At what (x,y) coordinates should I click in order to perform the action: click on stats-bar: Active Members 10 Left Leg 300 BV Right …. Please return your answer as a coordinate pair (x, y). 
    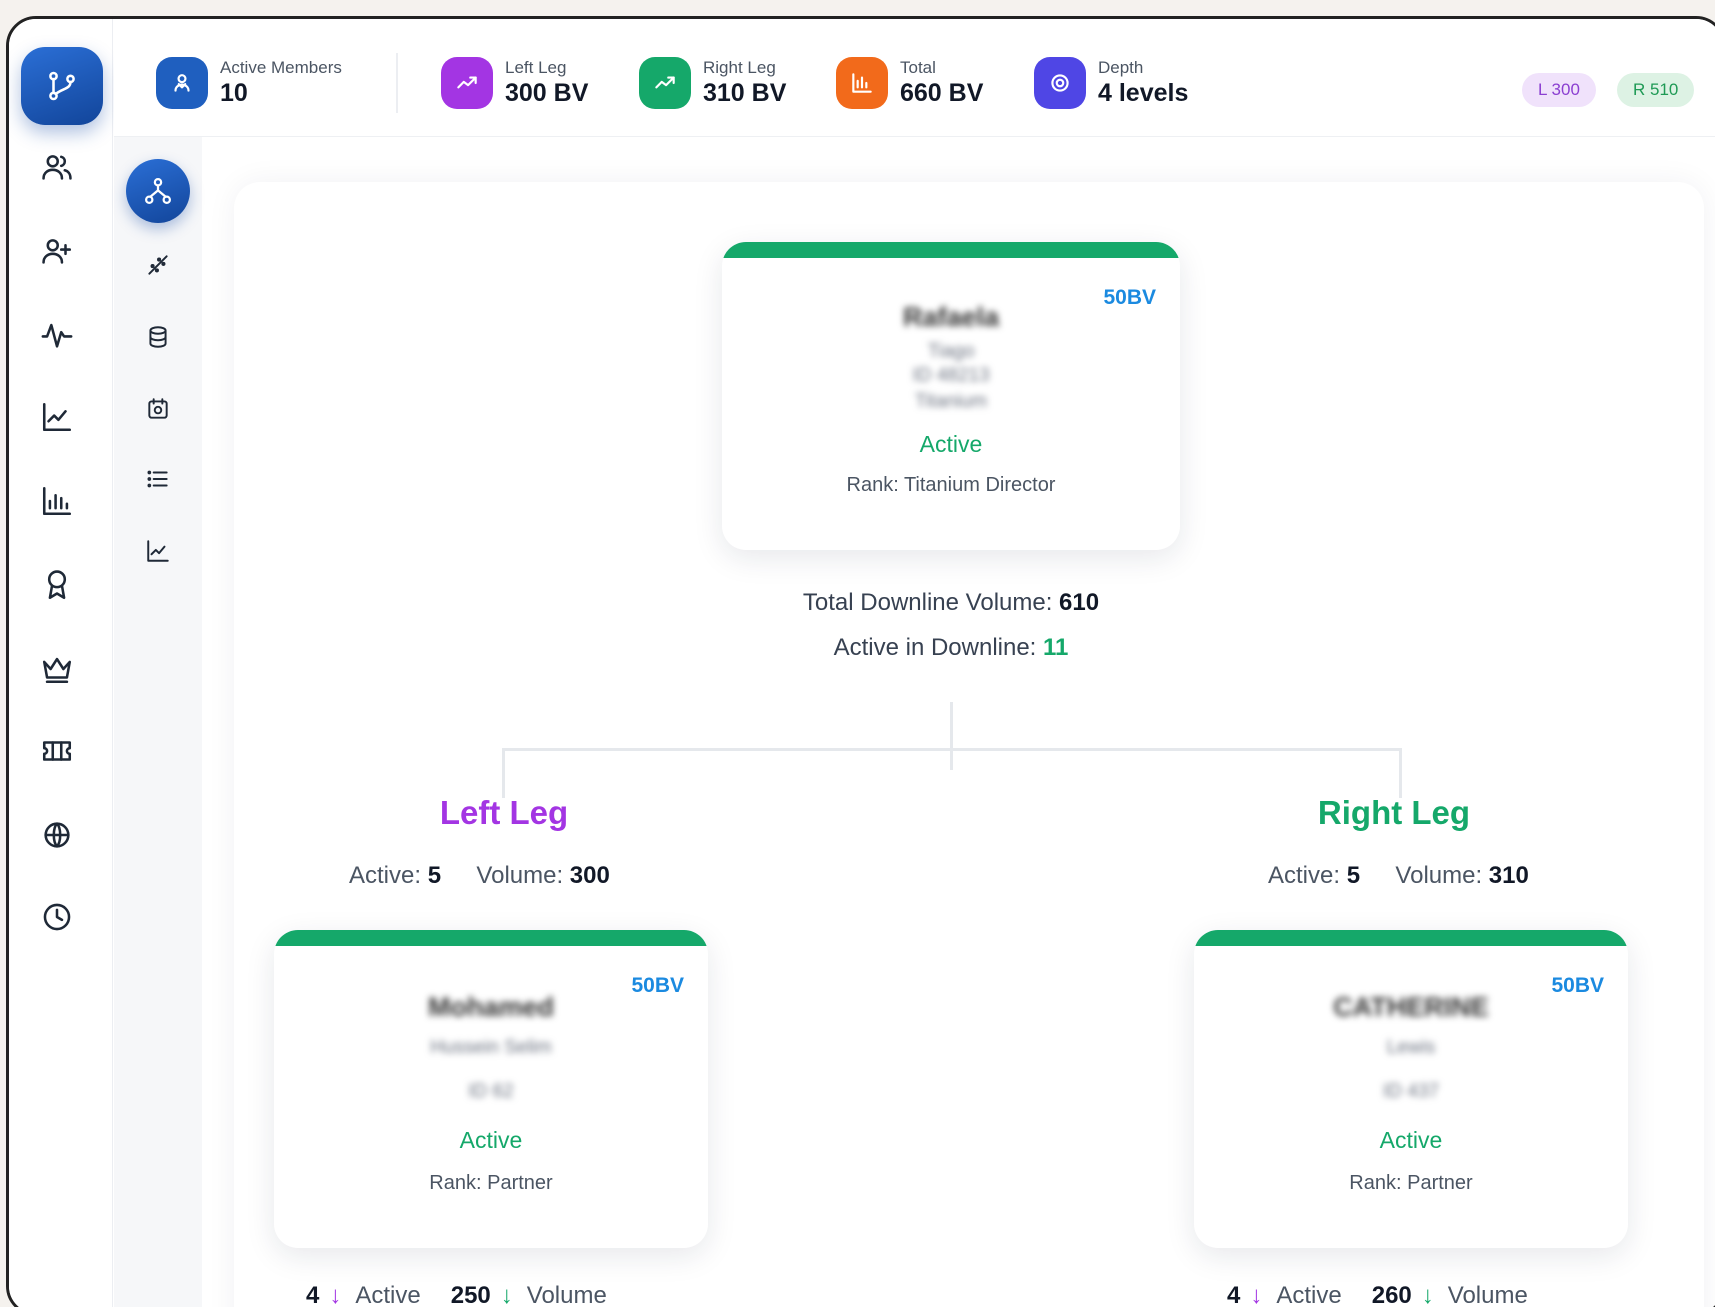
    Looking at the image, I should click on (914, 78).